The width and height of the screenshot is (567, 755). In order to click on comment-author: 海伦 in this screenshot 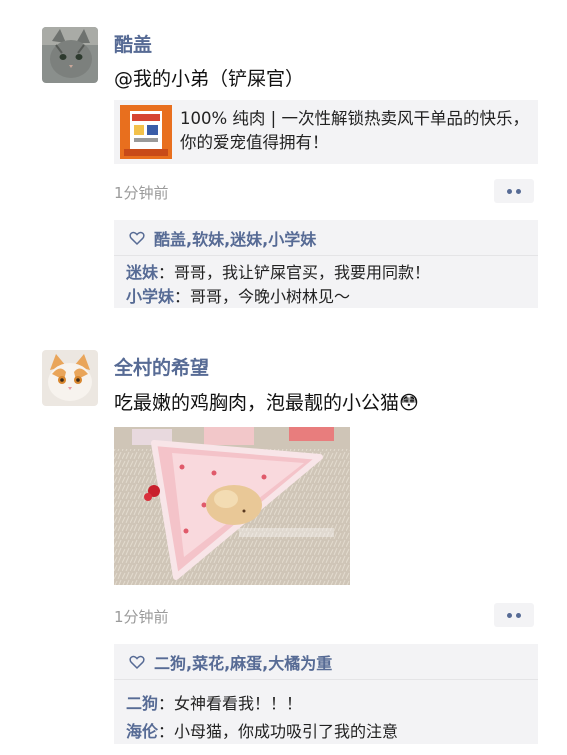, I will do `click(142, 731)`.